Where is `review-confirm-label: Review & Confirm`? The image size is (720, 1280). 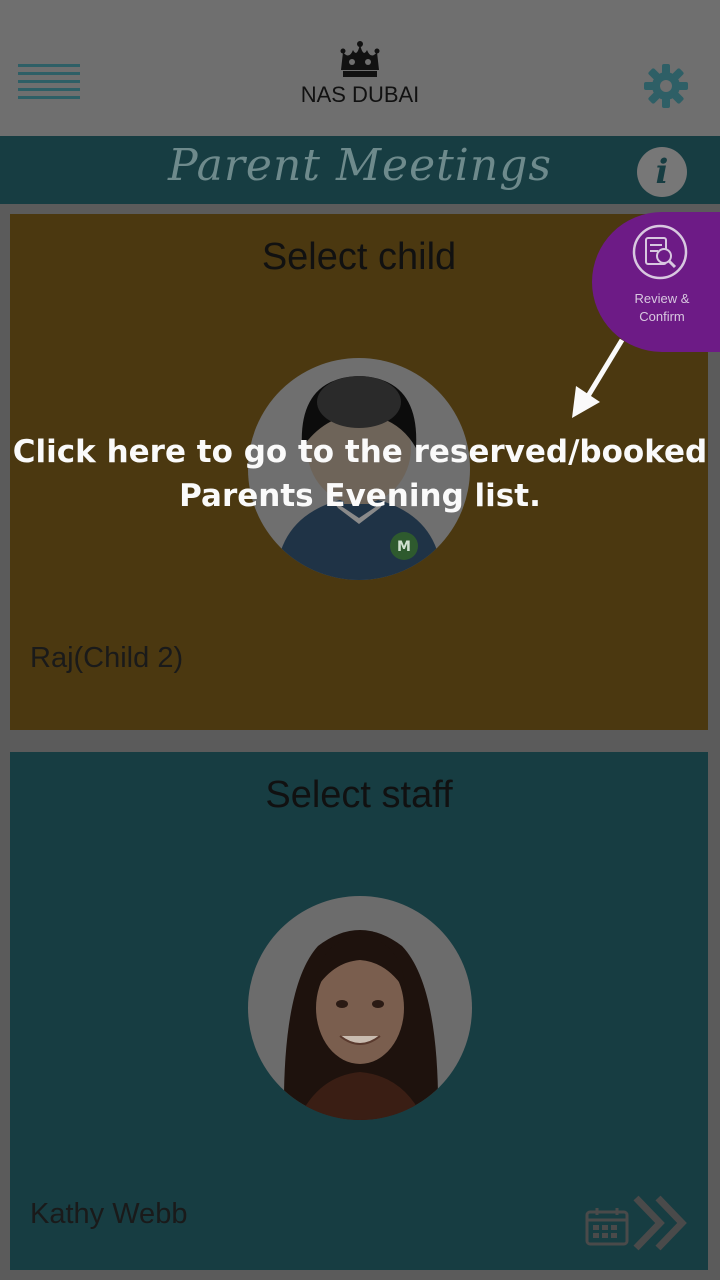 review-confirm-label: Review & Confirm is located at coordinates (662, 307).